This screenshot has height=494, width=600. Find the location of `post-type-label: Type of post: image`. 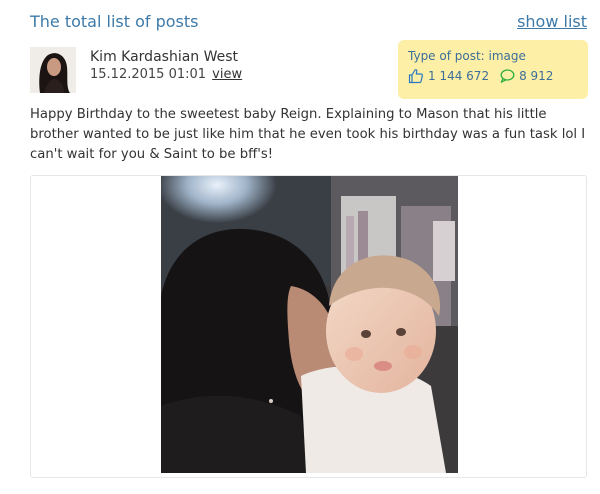

post-type-label: Type of post: image is located at coordinates (467, 56).